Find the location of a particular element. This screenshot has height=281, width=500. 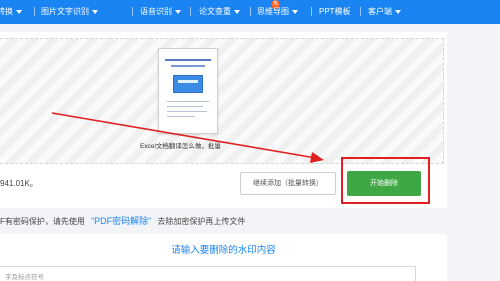

tip-suffix: 去除加密保护再上传文件 is located at coordinates (201, 221).